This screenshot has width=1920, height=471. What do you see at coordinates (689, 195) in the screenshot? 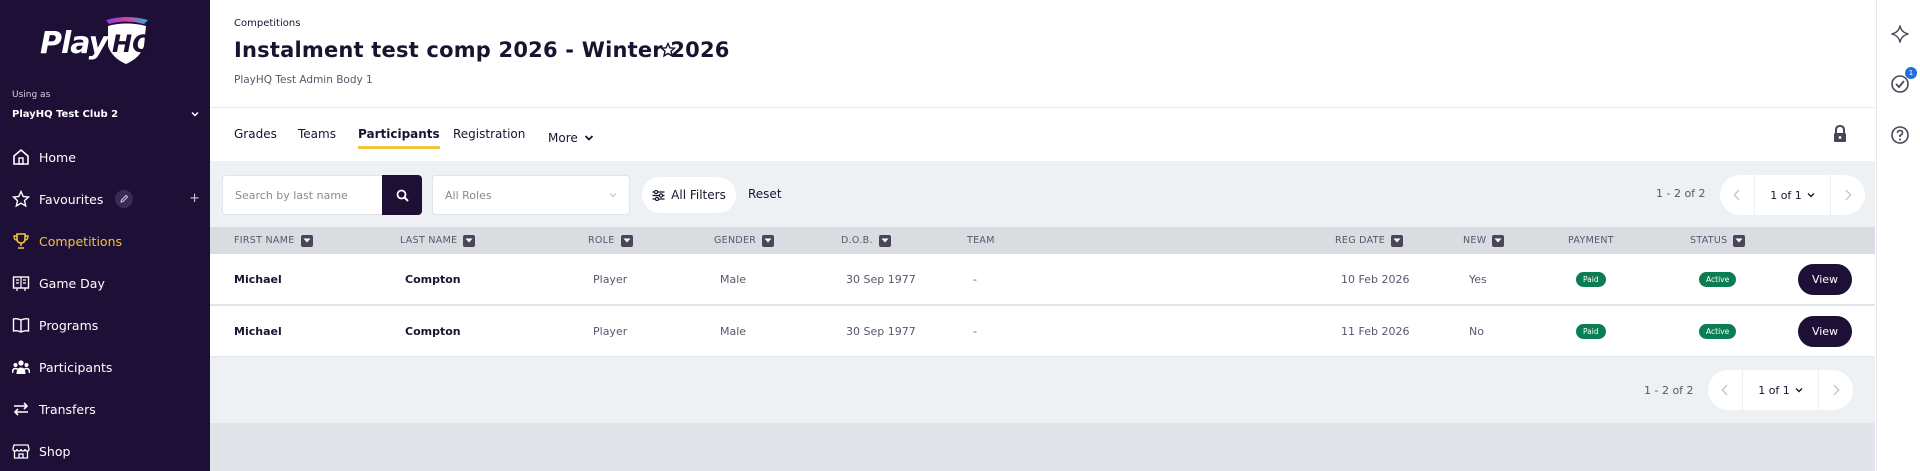
I see `all-filters-button: All Filters` at bounding box center [689, 195].